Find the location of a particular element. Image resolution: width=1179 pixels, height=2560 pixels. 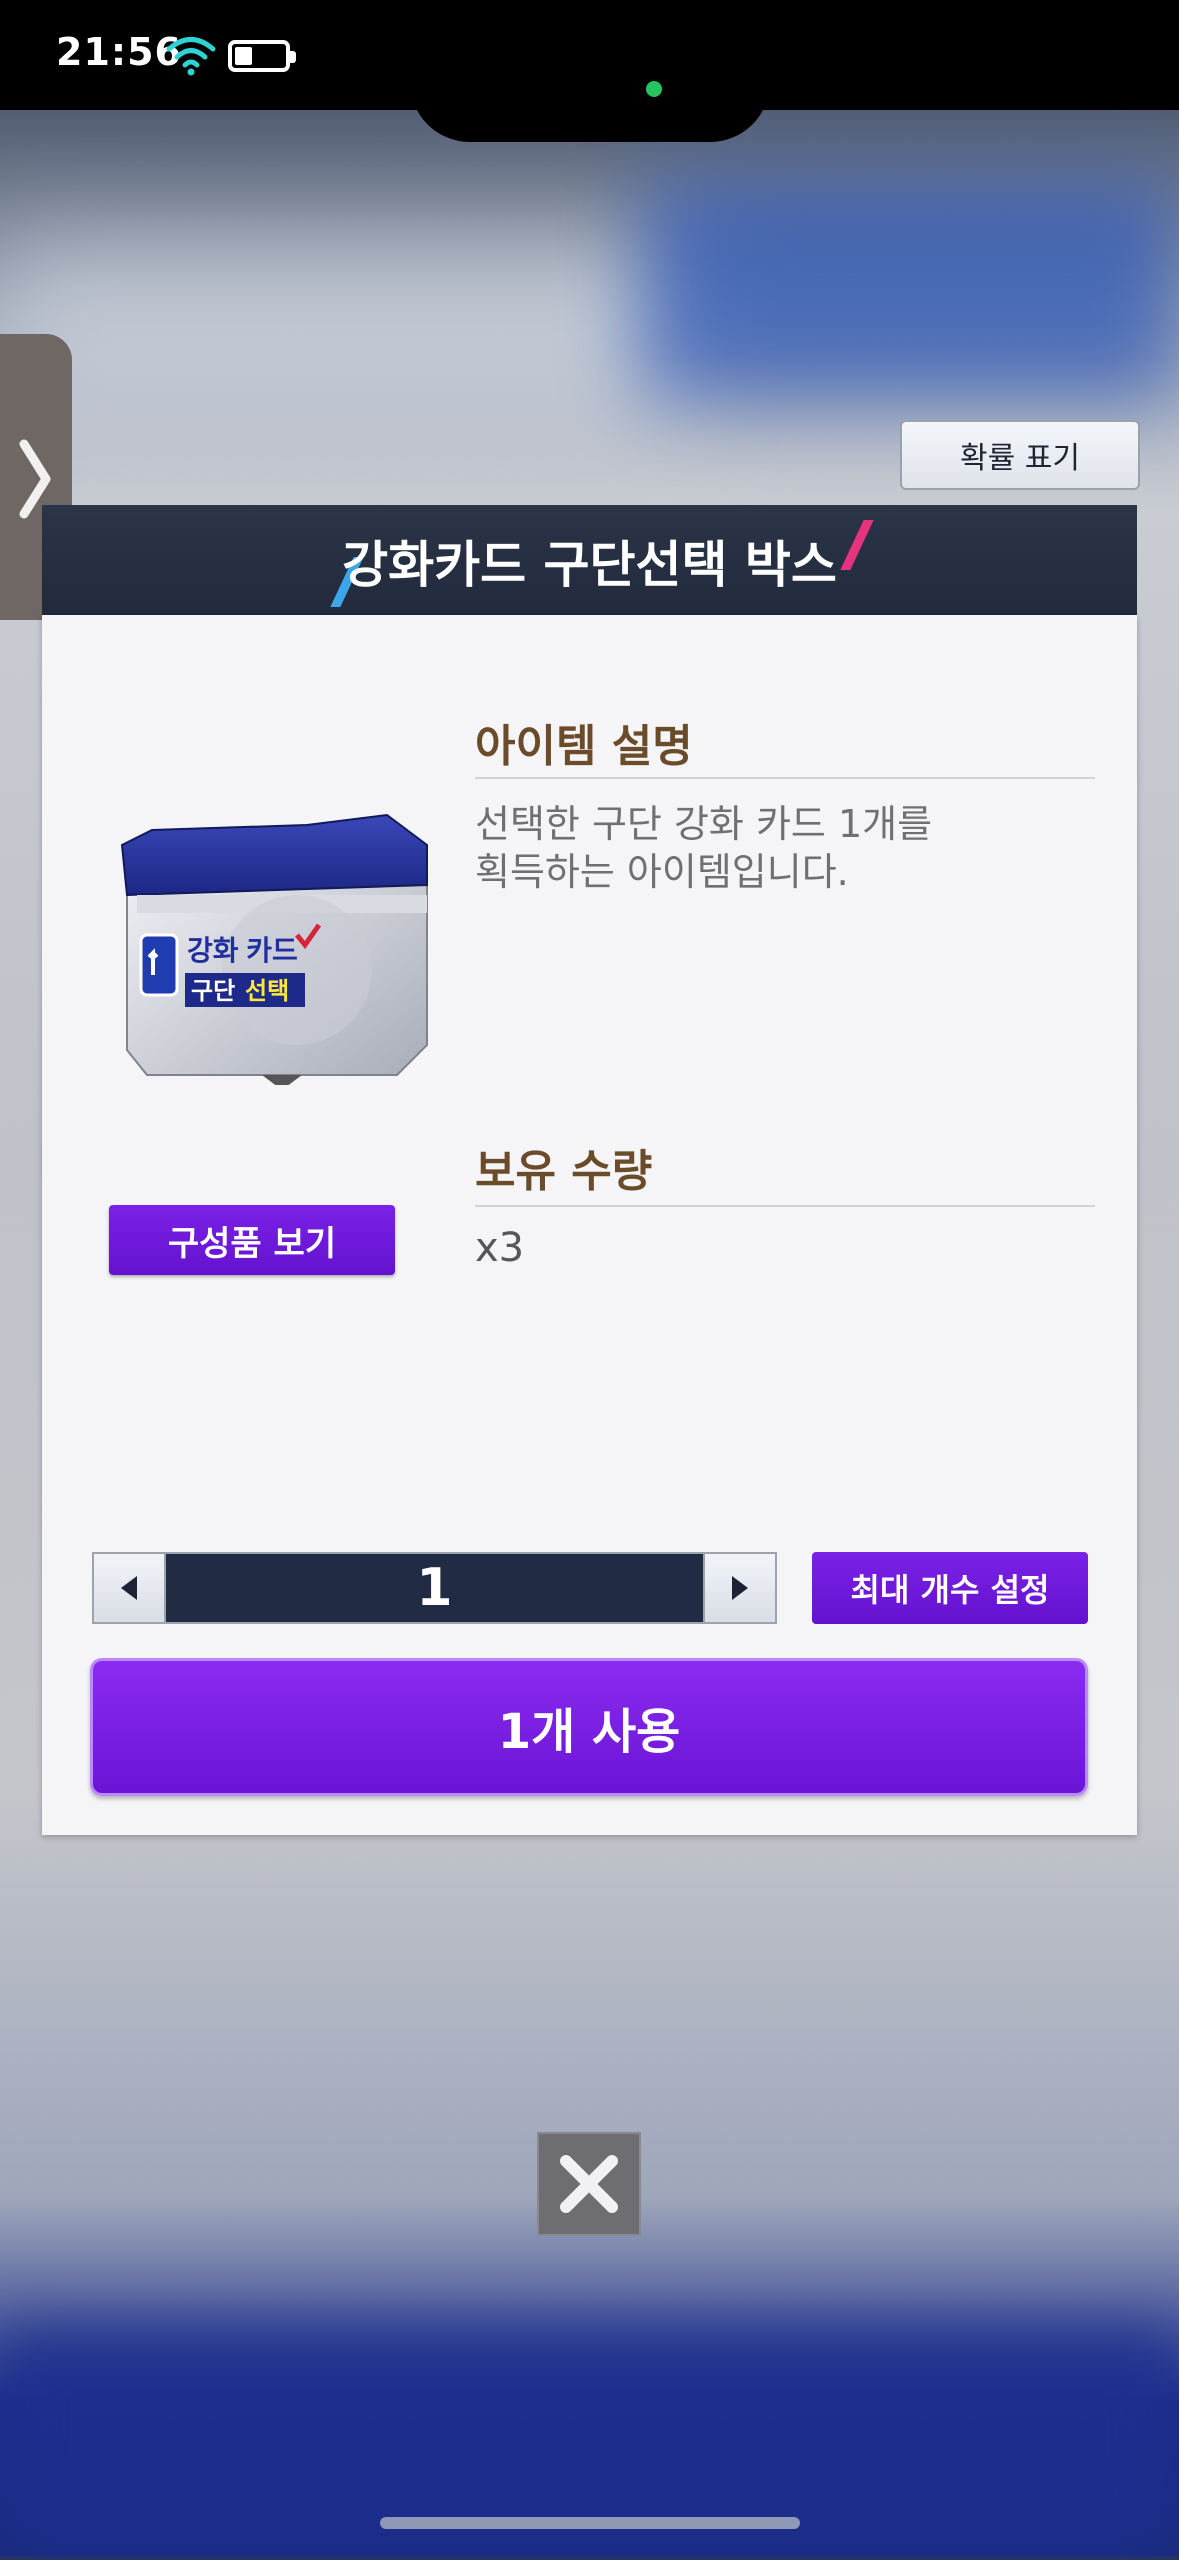

probability-button: 확률 표기 is located at coordinates (1020, 455).